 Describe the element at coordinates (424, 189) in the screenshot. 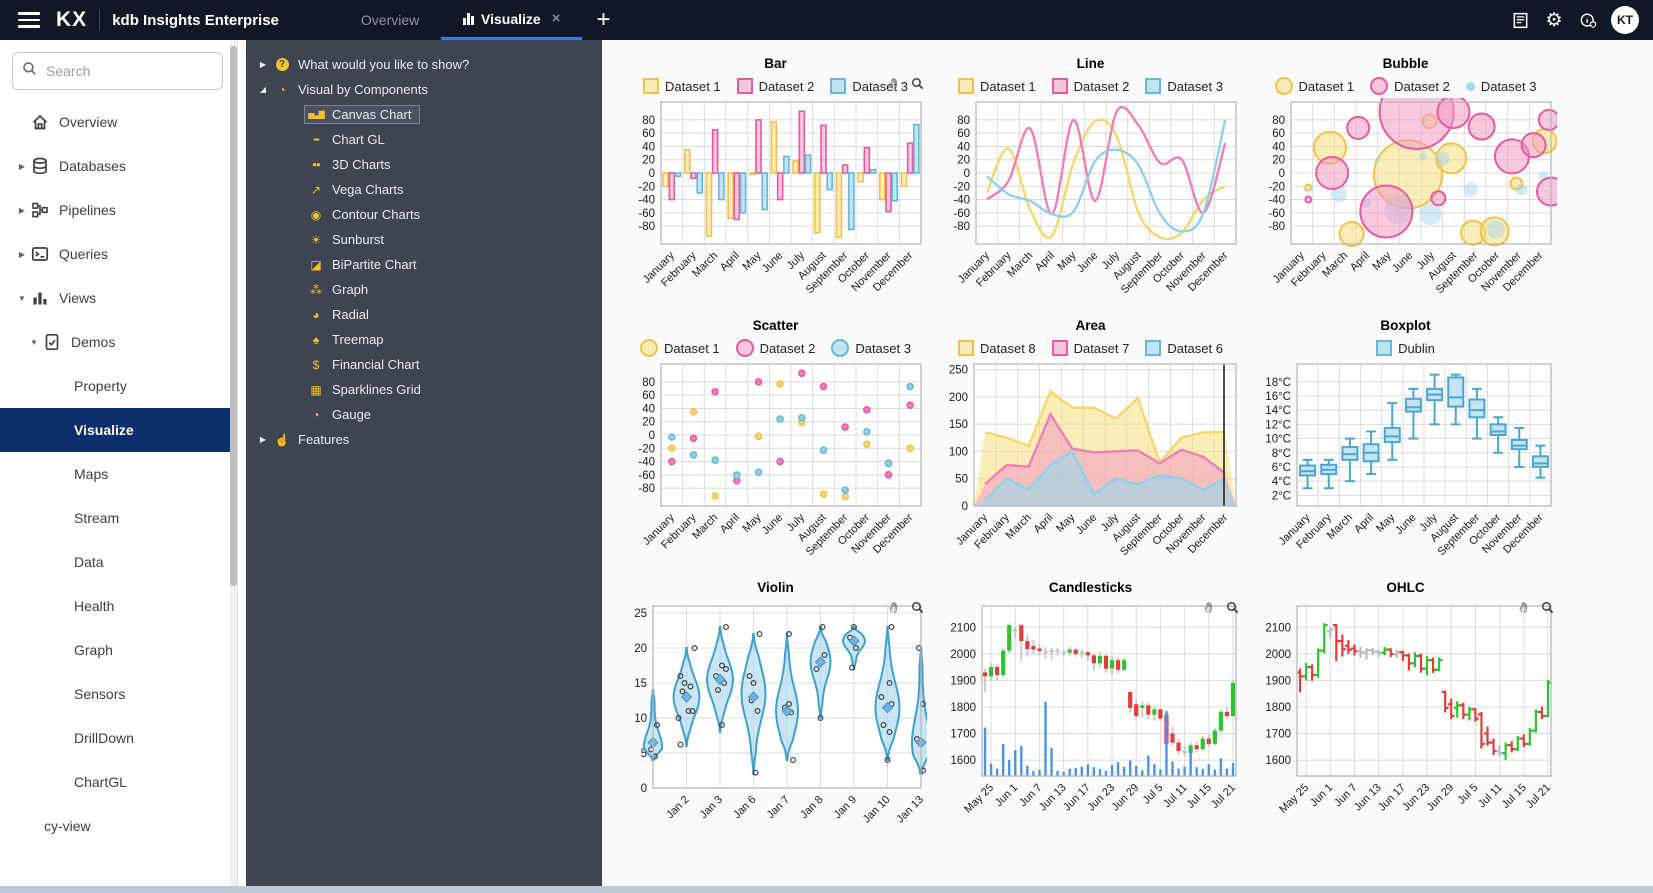

I see `tree-item-vega-charts: ↗ Vega Charts` at that location.